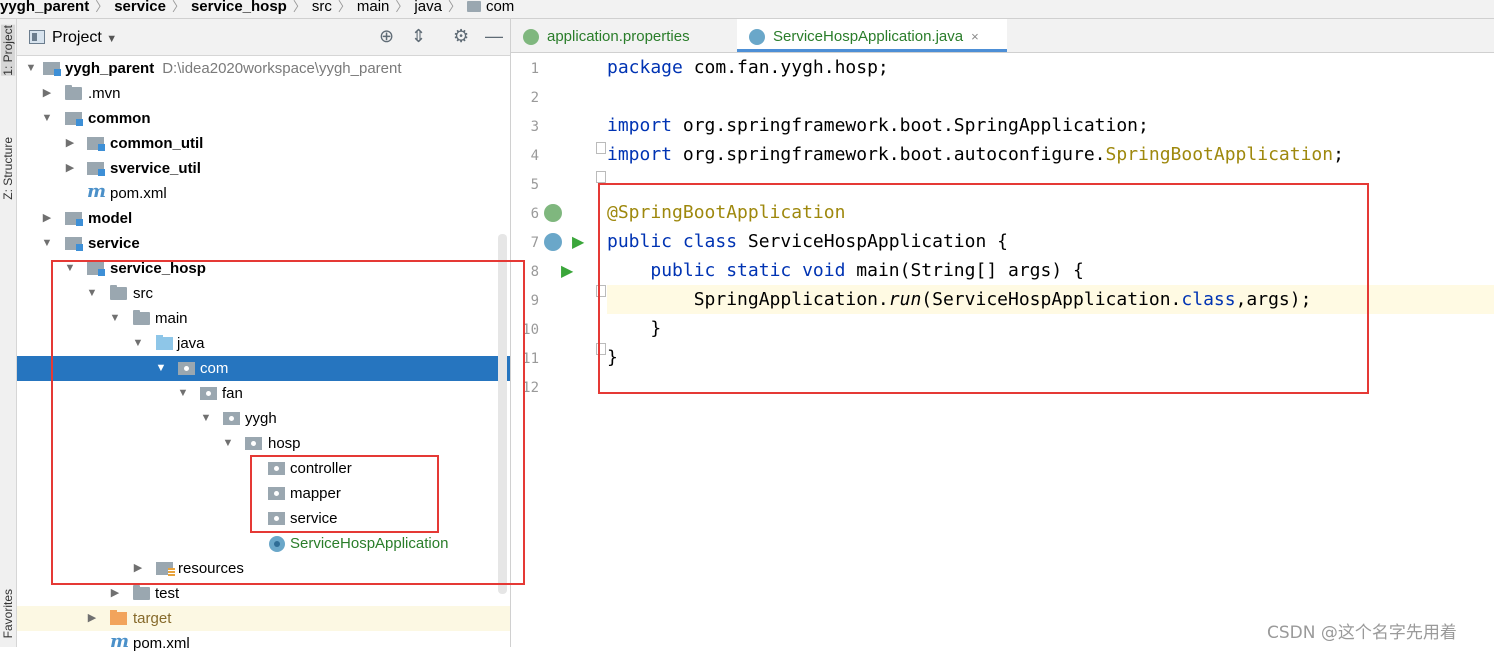  Describe the element at coordinates (276, 468) in the screenshot. I see `package-icon` at that location.